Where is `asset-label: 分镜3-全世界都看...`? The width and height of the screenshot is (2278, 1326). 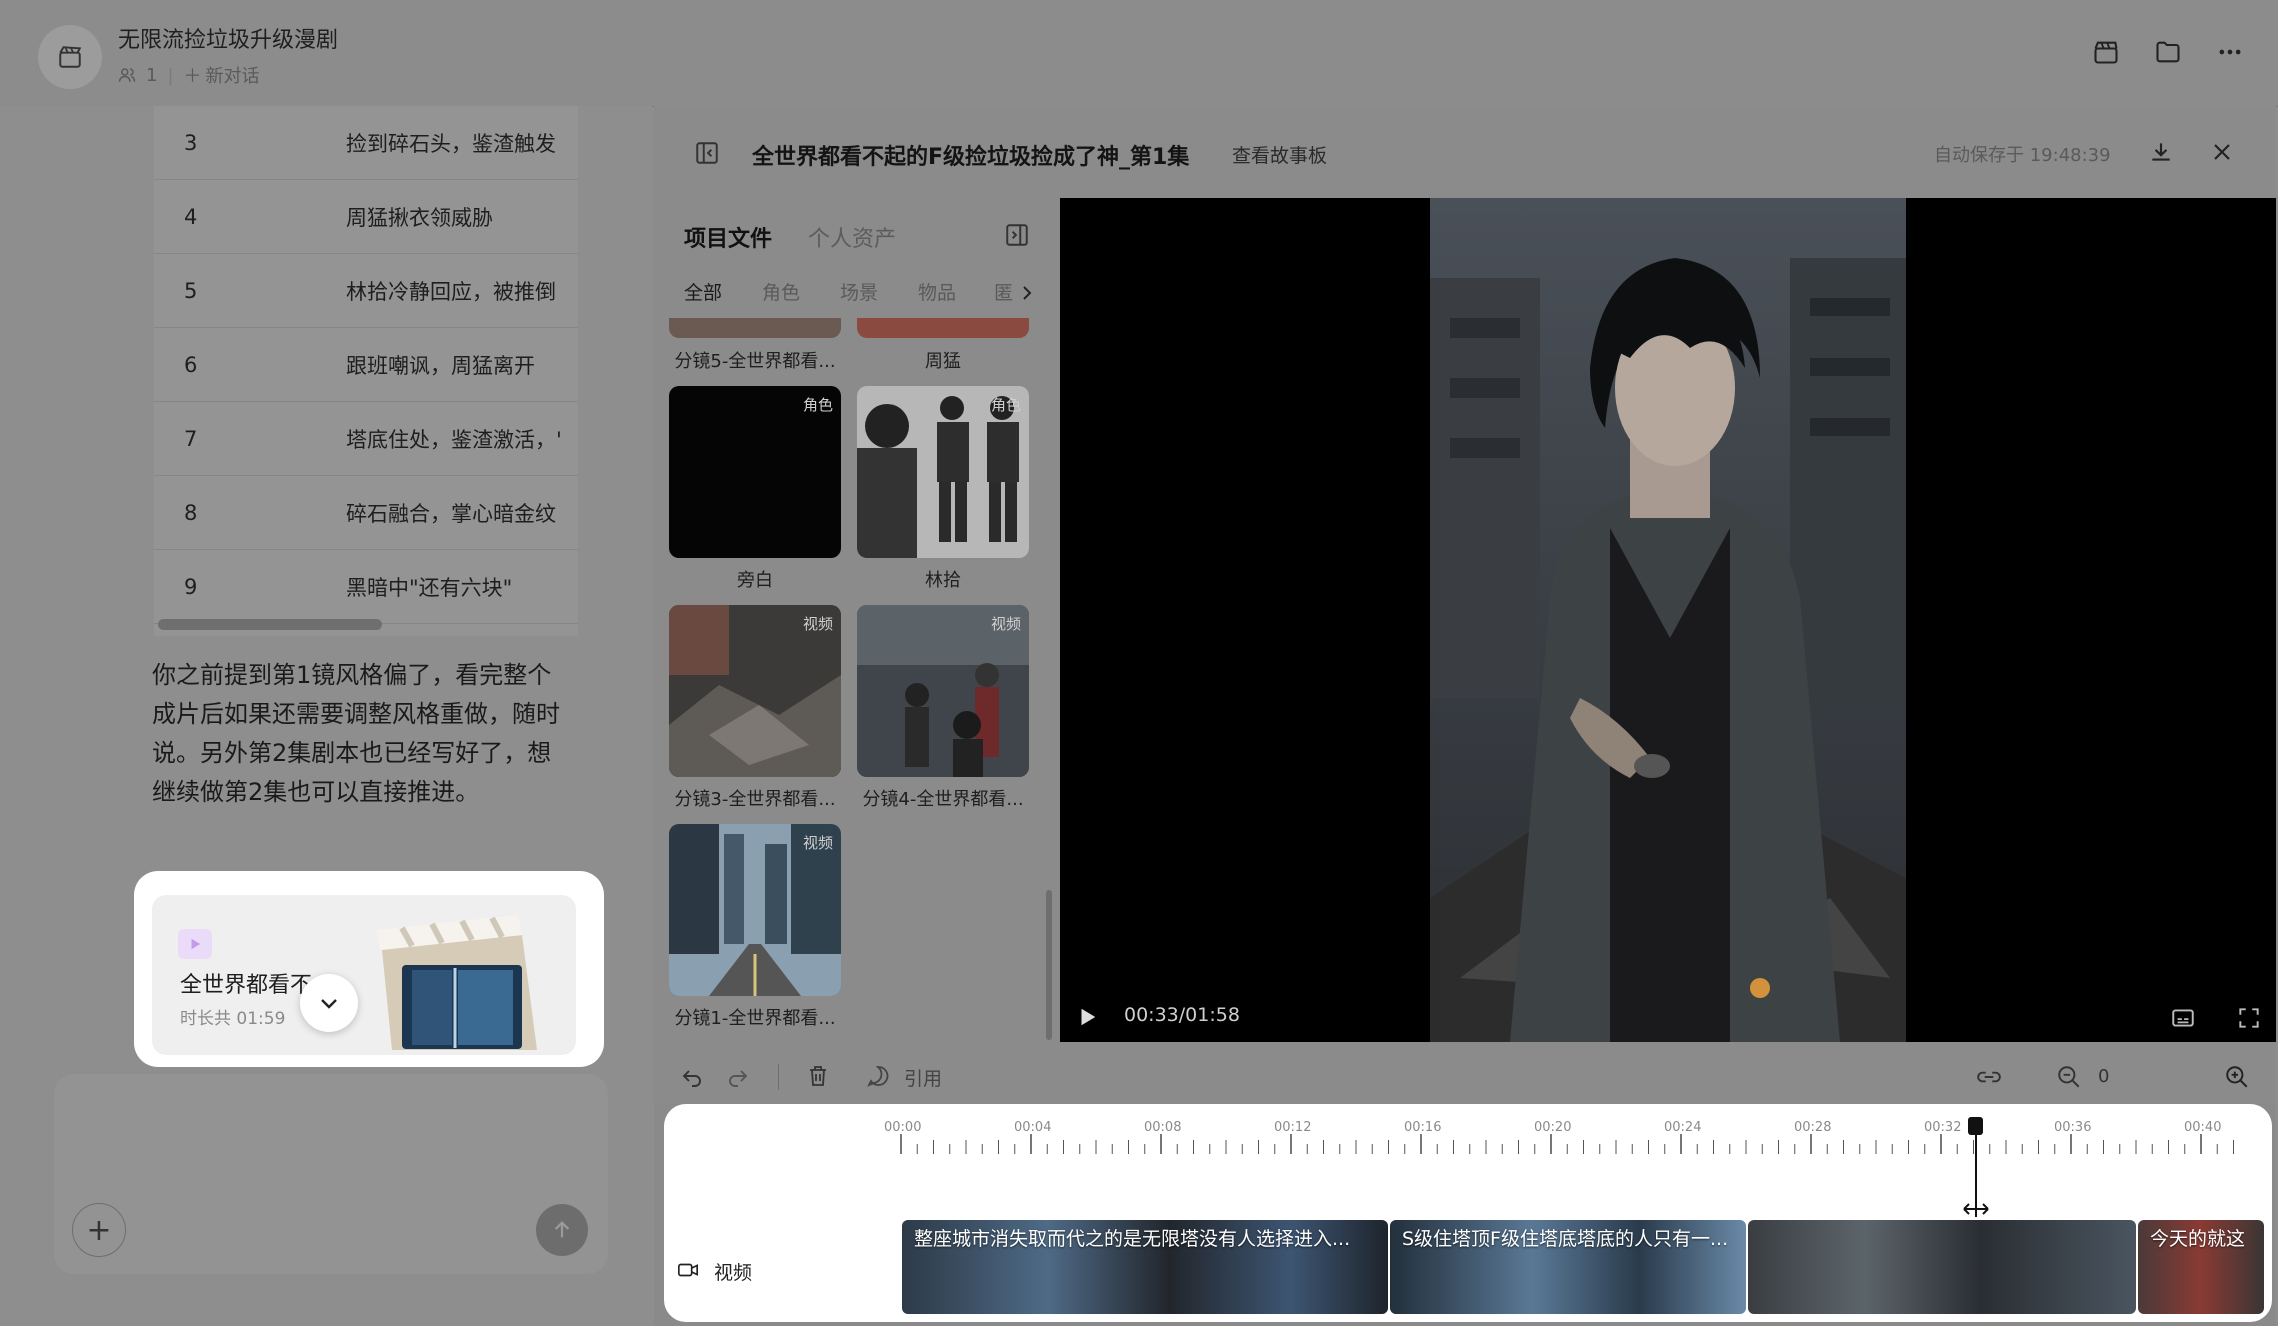
asset-label: 分镜3-全世界都看... is located at coordinates (755, 799).